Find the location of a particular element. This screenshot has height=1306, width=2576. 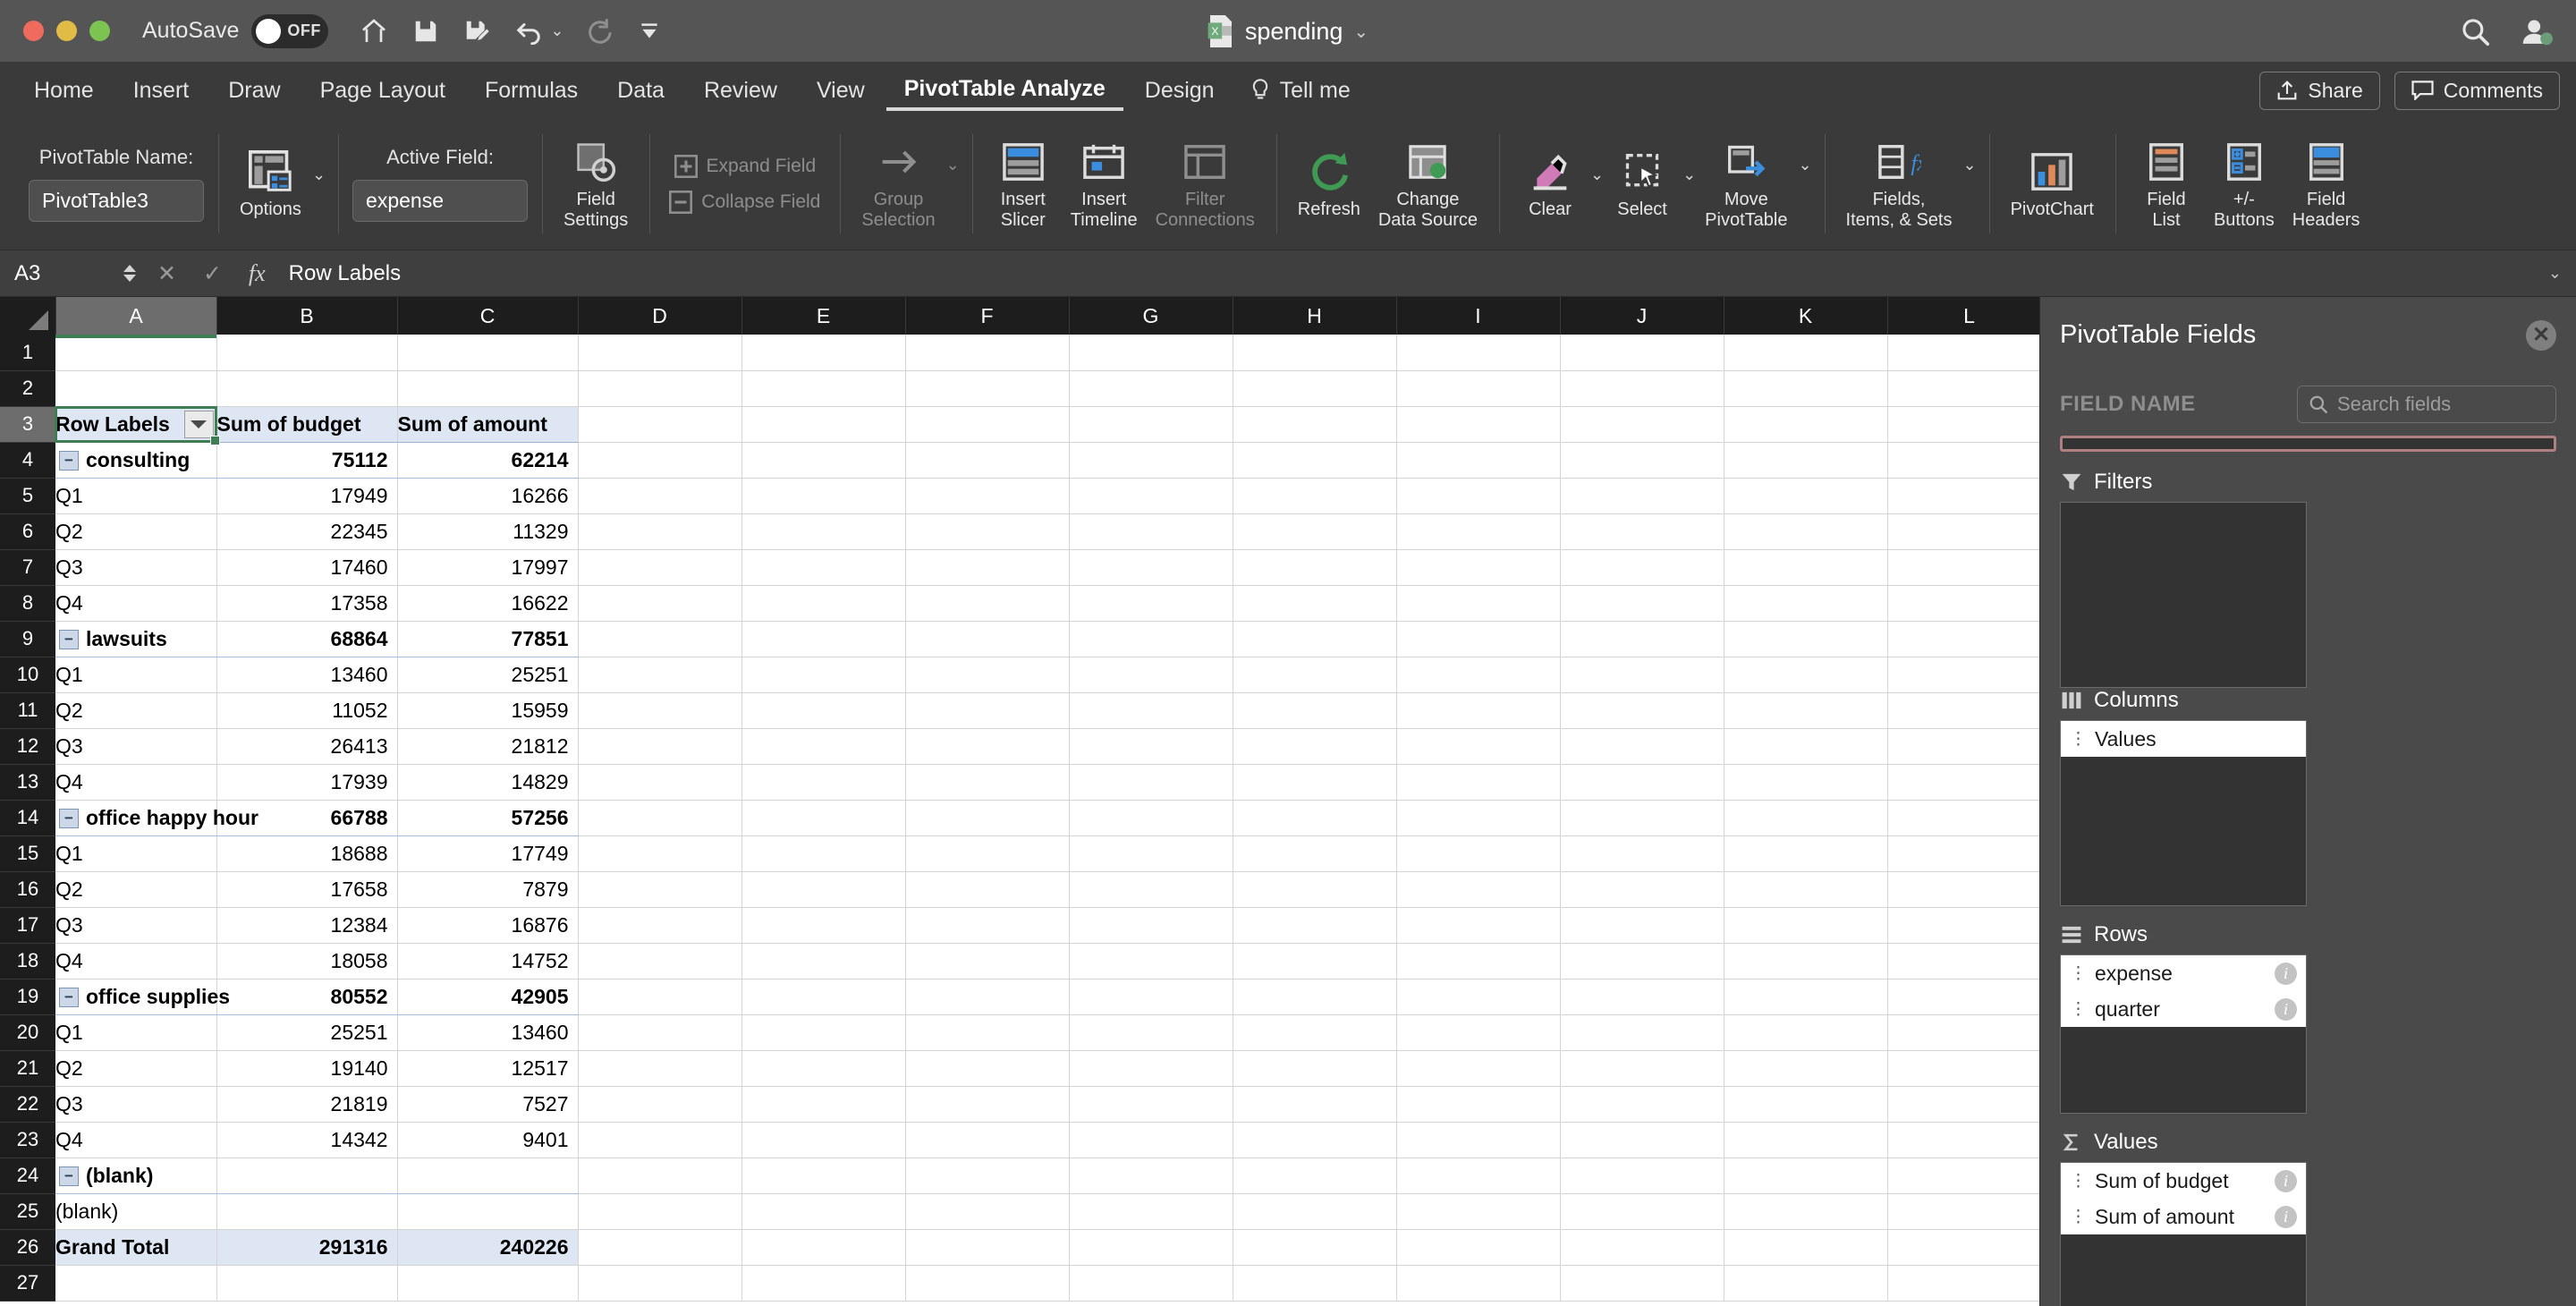

zone-rows-body: ⋮ expense i ⋮ quarter i is located at coordinates (2183, 1034).